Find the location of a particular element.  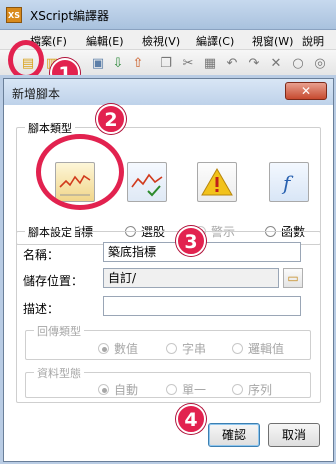

data-single-option: 單一 is located at coordinates (186, 389).